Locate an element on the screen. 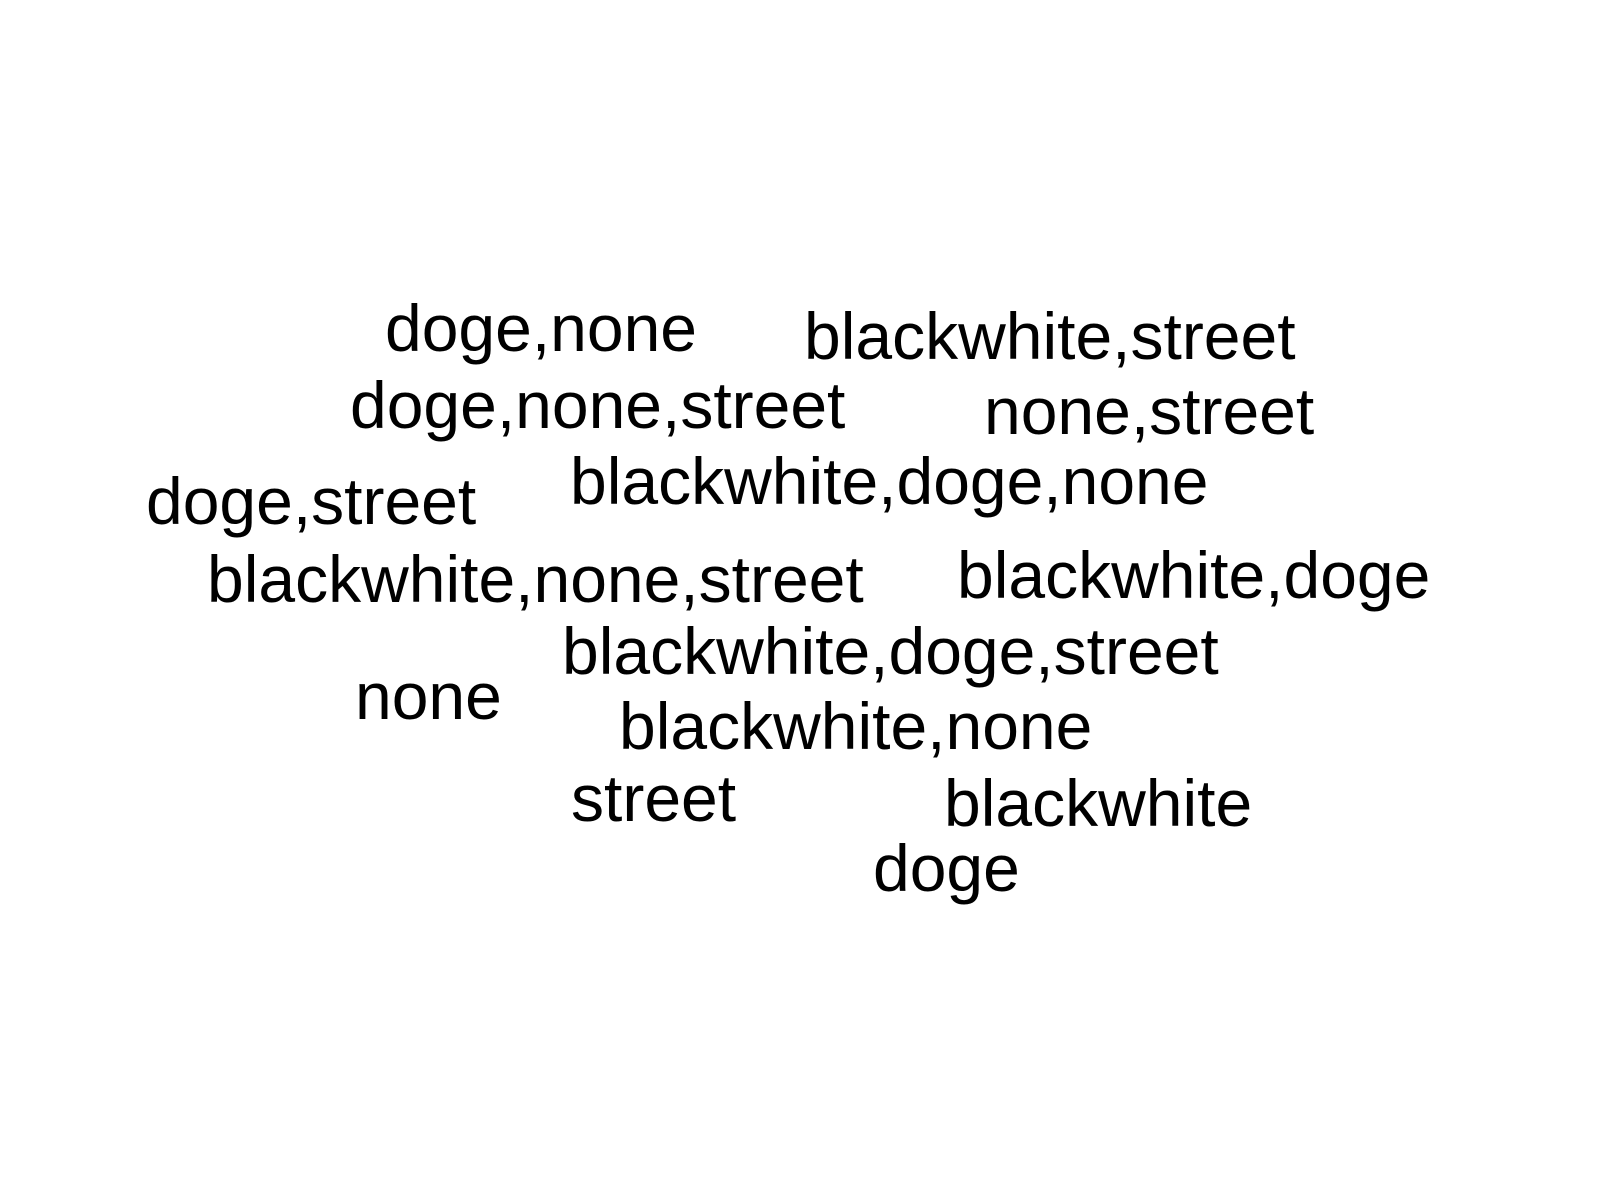 This screenshot has height=1200, width=1600. word-doge-none: doge,none is located at coordinates (541, 328).